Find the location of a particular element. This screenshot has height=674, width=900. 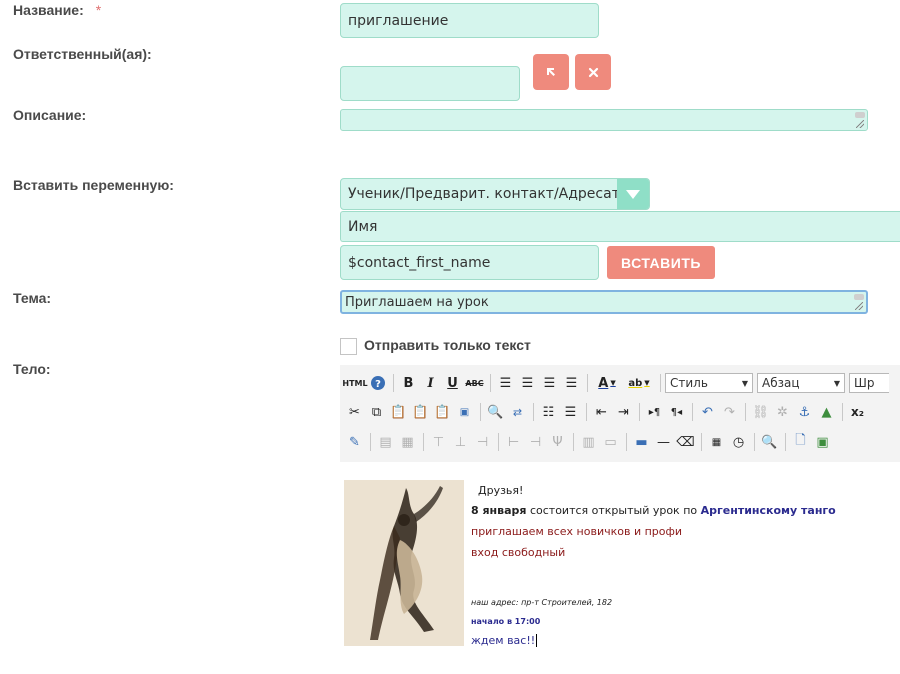

style-combo-value: Стиль is located at coordinates (689, 383).